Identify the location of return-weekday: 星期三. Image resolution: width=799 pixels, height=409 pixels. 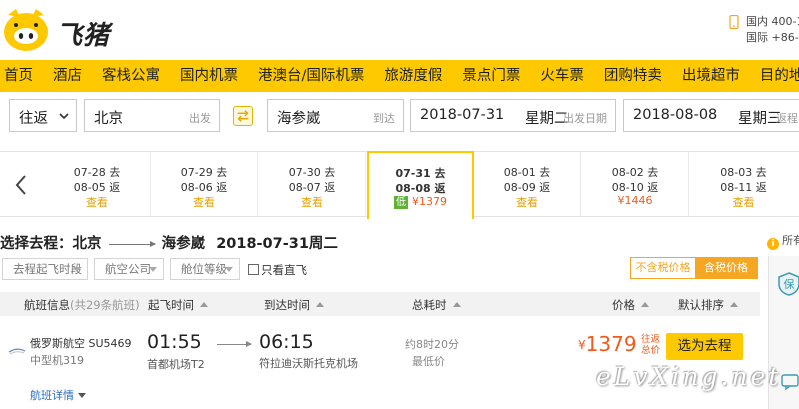
(760, 119).